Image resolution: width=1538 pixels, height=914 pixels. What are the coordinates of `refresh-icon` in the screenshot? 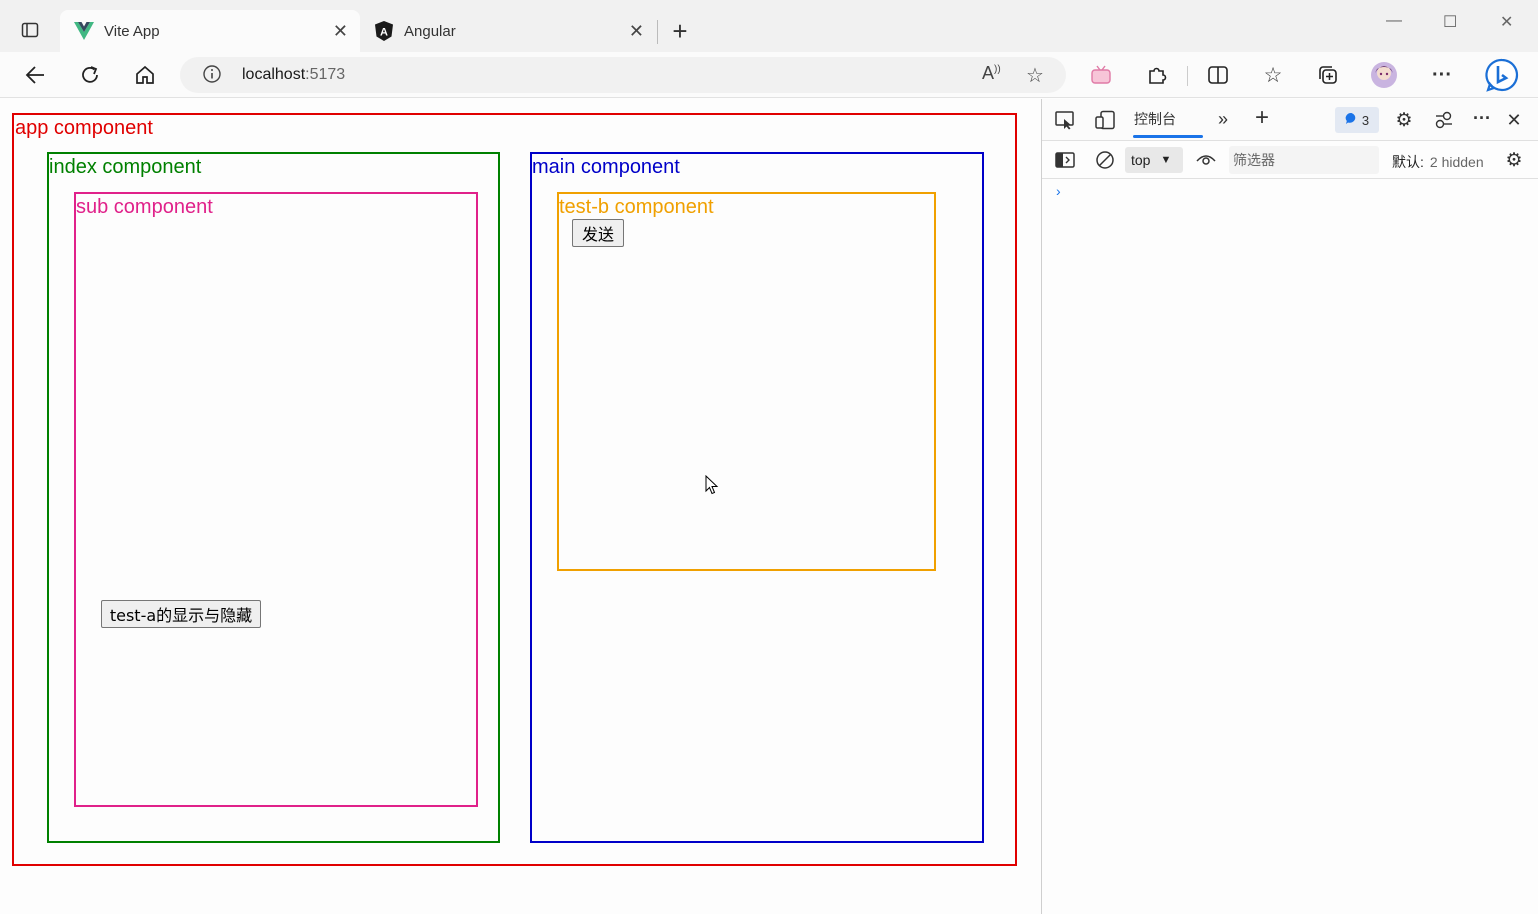 It's located at (90, 75).